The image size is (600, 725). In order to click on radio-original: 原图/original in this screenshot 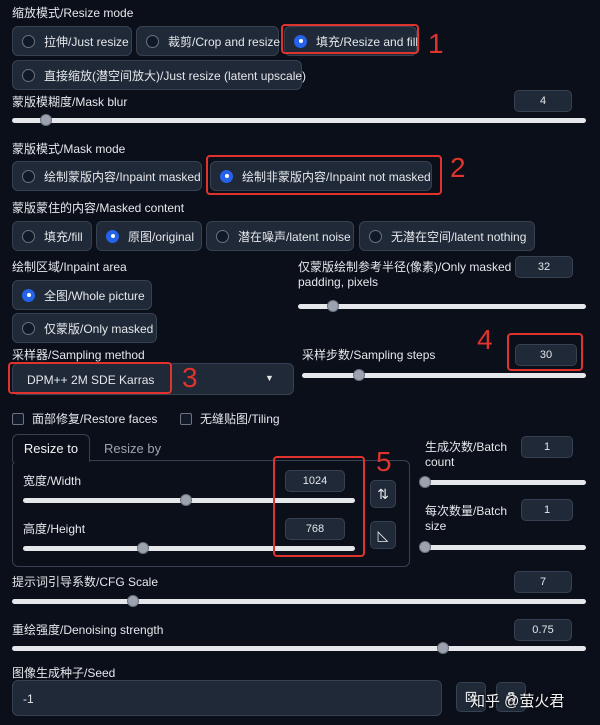, I will do `click(149, 236)`.